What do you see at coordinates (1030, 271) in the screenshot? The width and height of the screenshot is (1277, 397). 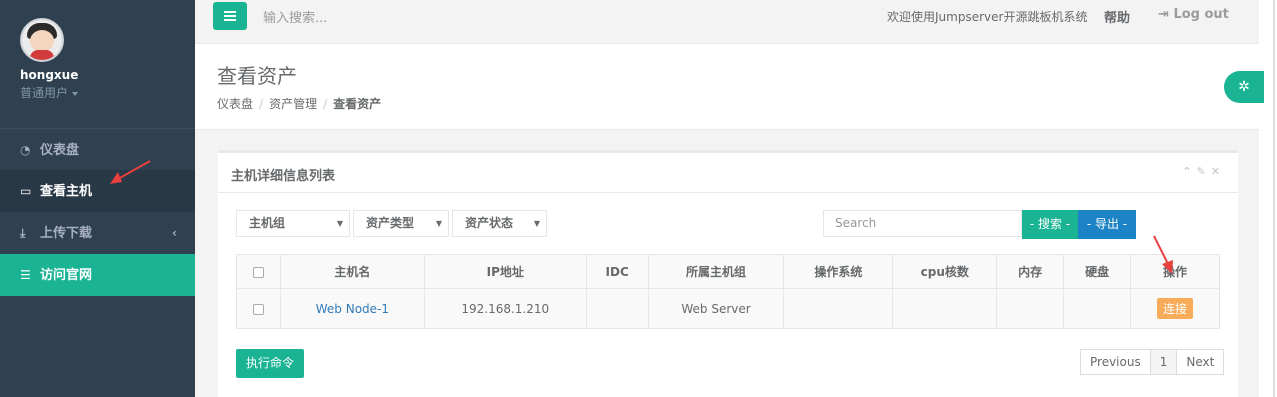 I see `column-header: 内存` at bounding box center [1030, 271].